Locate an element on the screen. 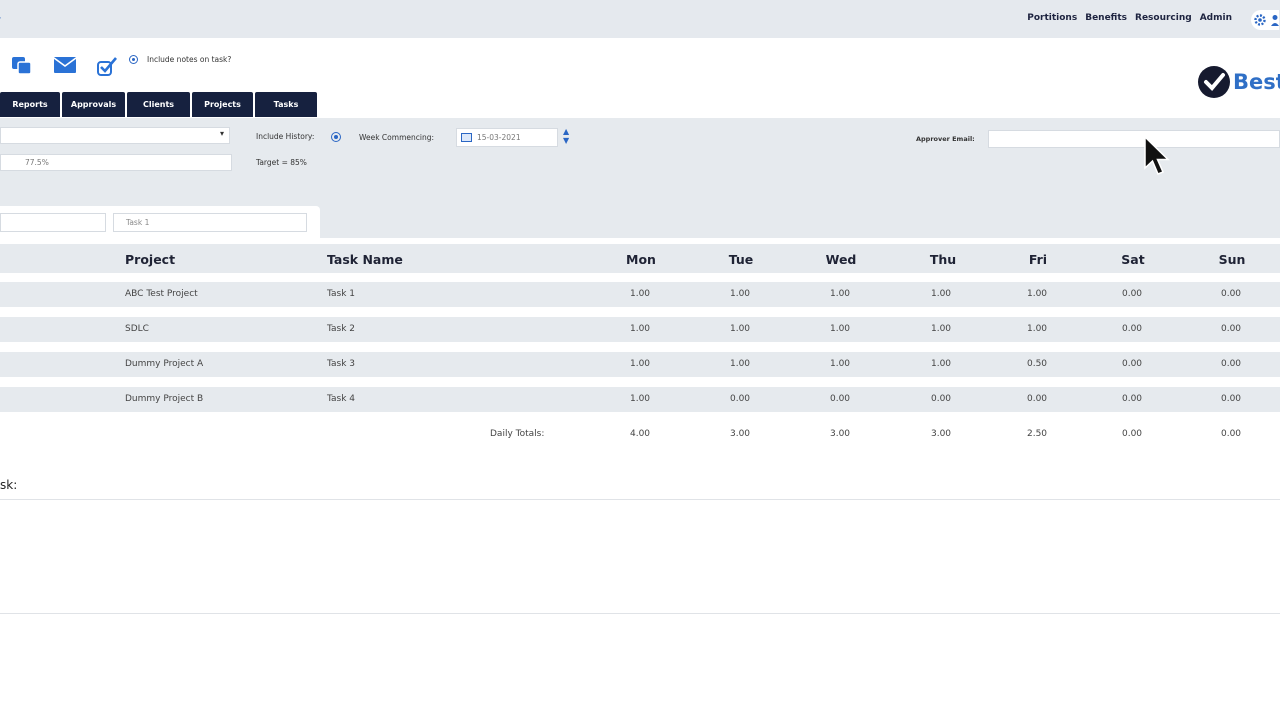 The width and height of the screenshot is (1280, 720). tab-tasks: Tasks is located at coordinates (286, 104).